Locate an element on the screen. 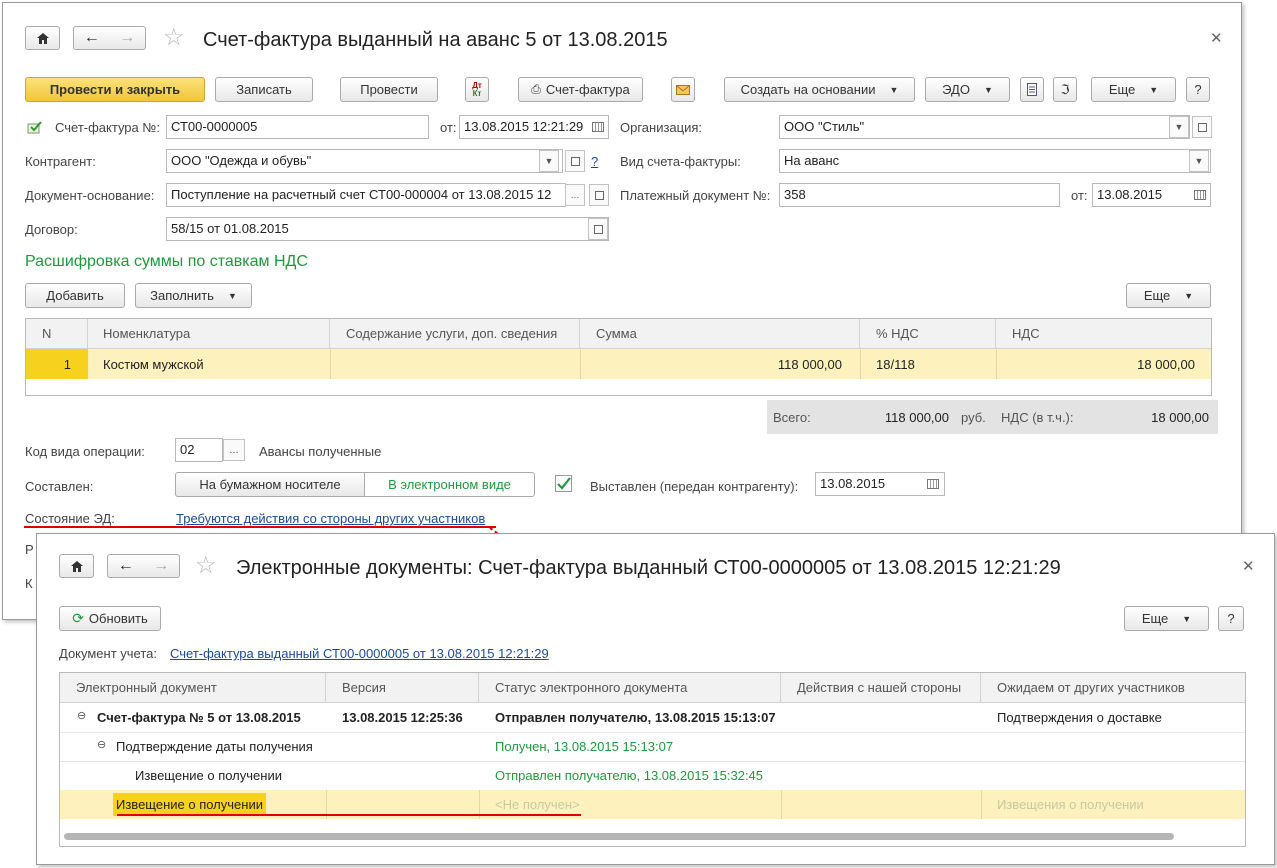 The height and width of the screenshot is (868, 1277). column-header-sum: Сумма is located at coordinates (720, 334).